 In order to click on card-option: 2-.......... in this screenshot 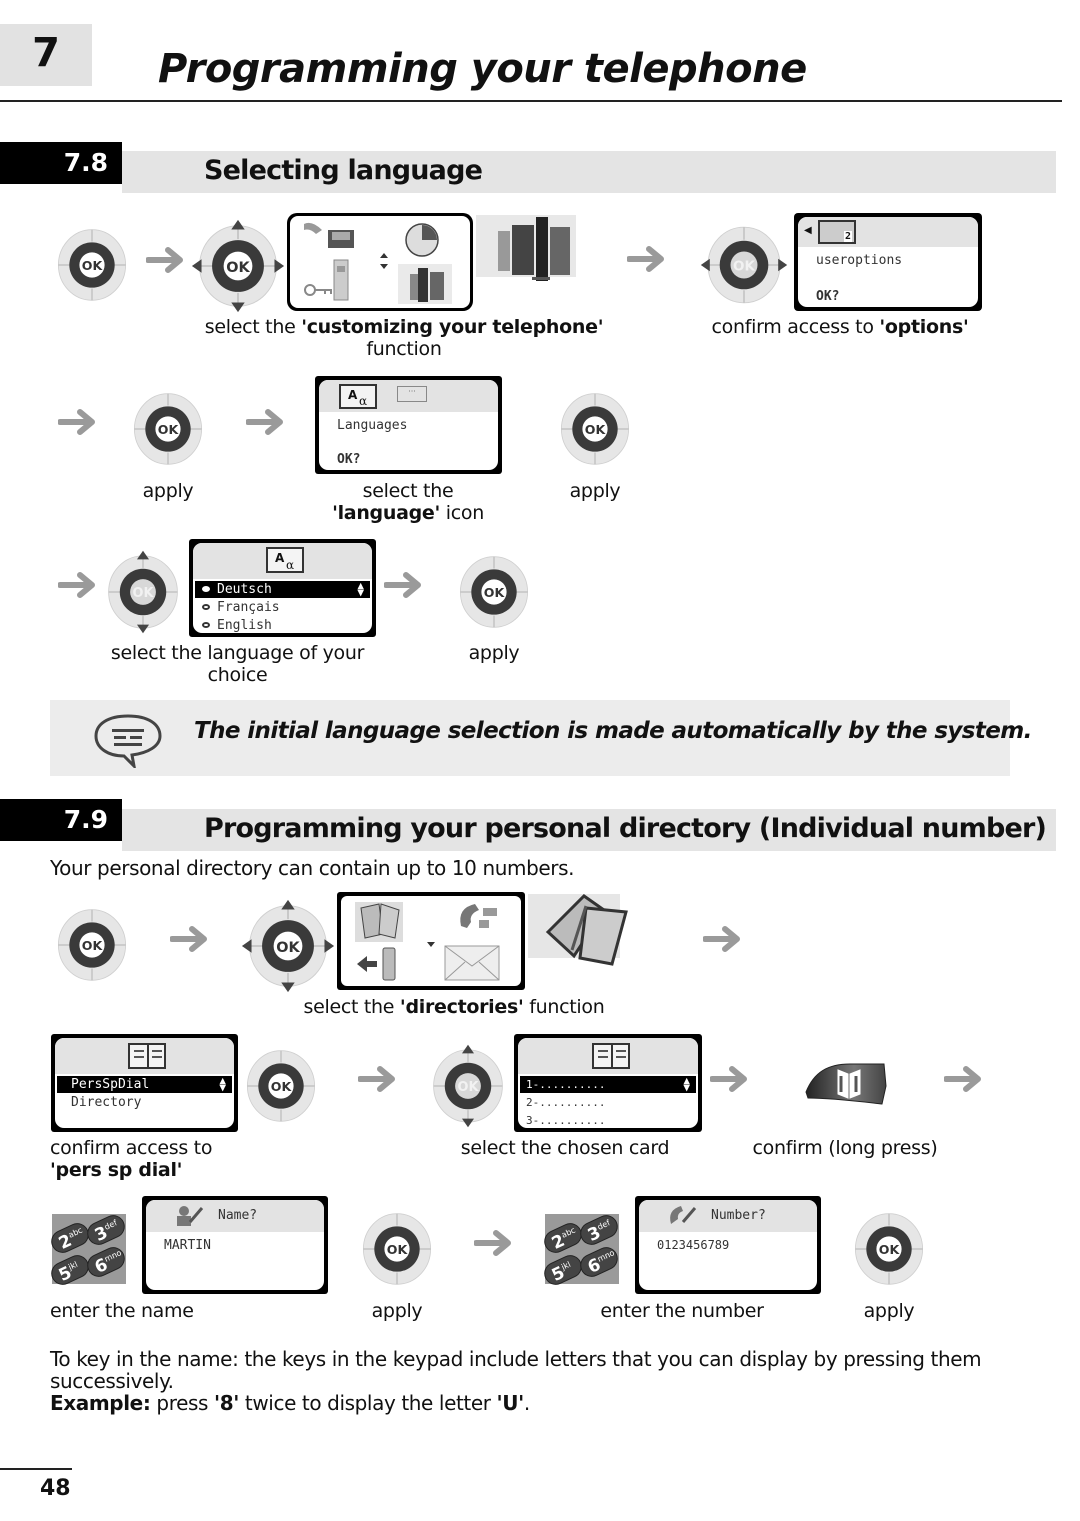, I will do `click(608, 1102)`.